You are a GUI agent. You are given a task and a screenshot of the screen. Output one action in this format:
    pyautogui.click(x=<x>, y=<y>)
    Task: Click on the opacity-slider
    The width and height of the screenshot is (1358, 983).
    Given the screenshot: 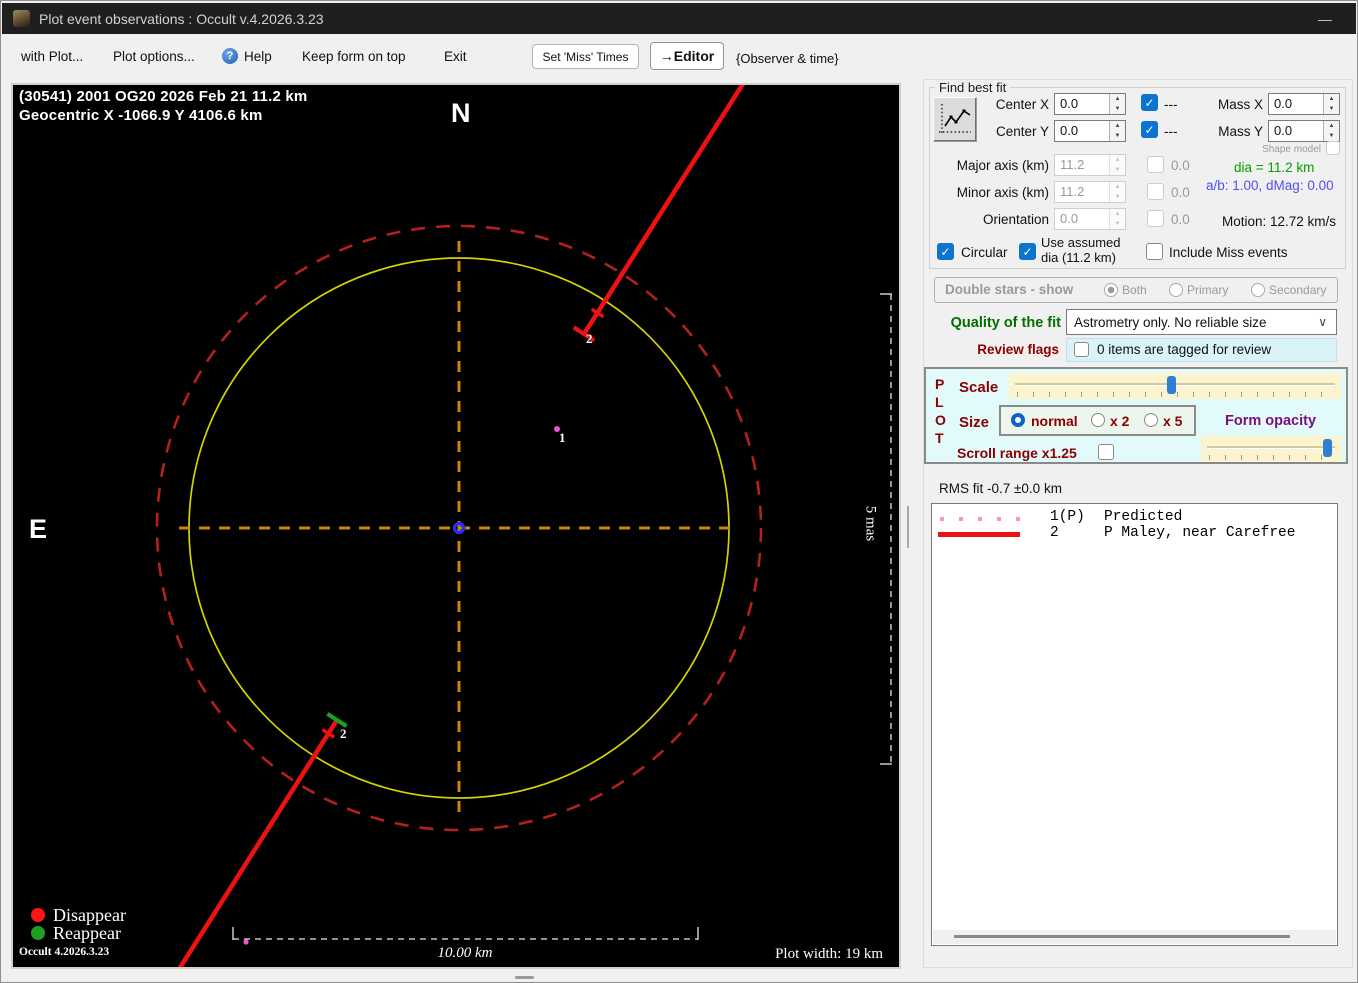 What is the action you would take?
    pyautogui.click(x=1271, y=449)
    